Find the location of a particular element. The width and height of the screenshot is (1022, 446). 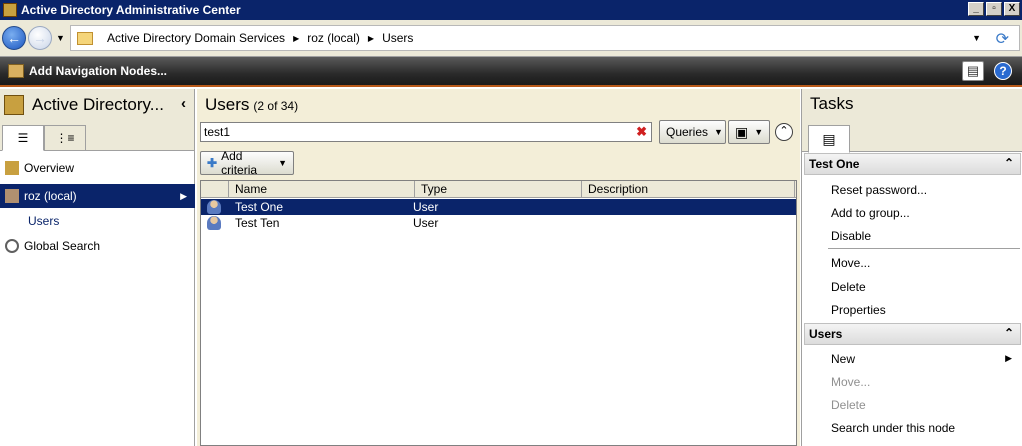

tree-view-tab: ⋮≡ is located at coordinates (65, 138).